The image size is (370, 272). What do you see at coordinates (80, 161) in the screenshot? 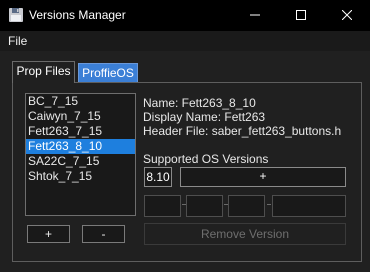
I see `list-item: SA22C_7_15` at bounding box center [80, 161].